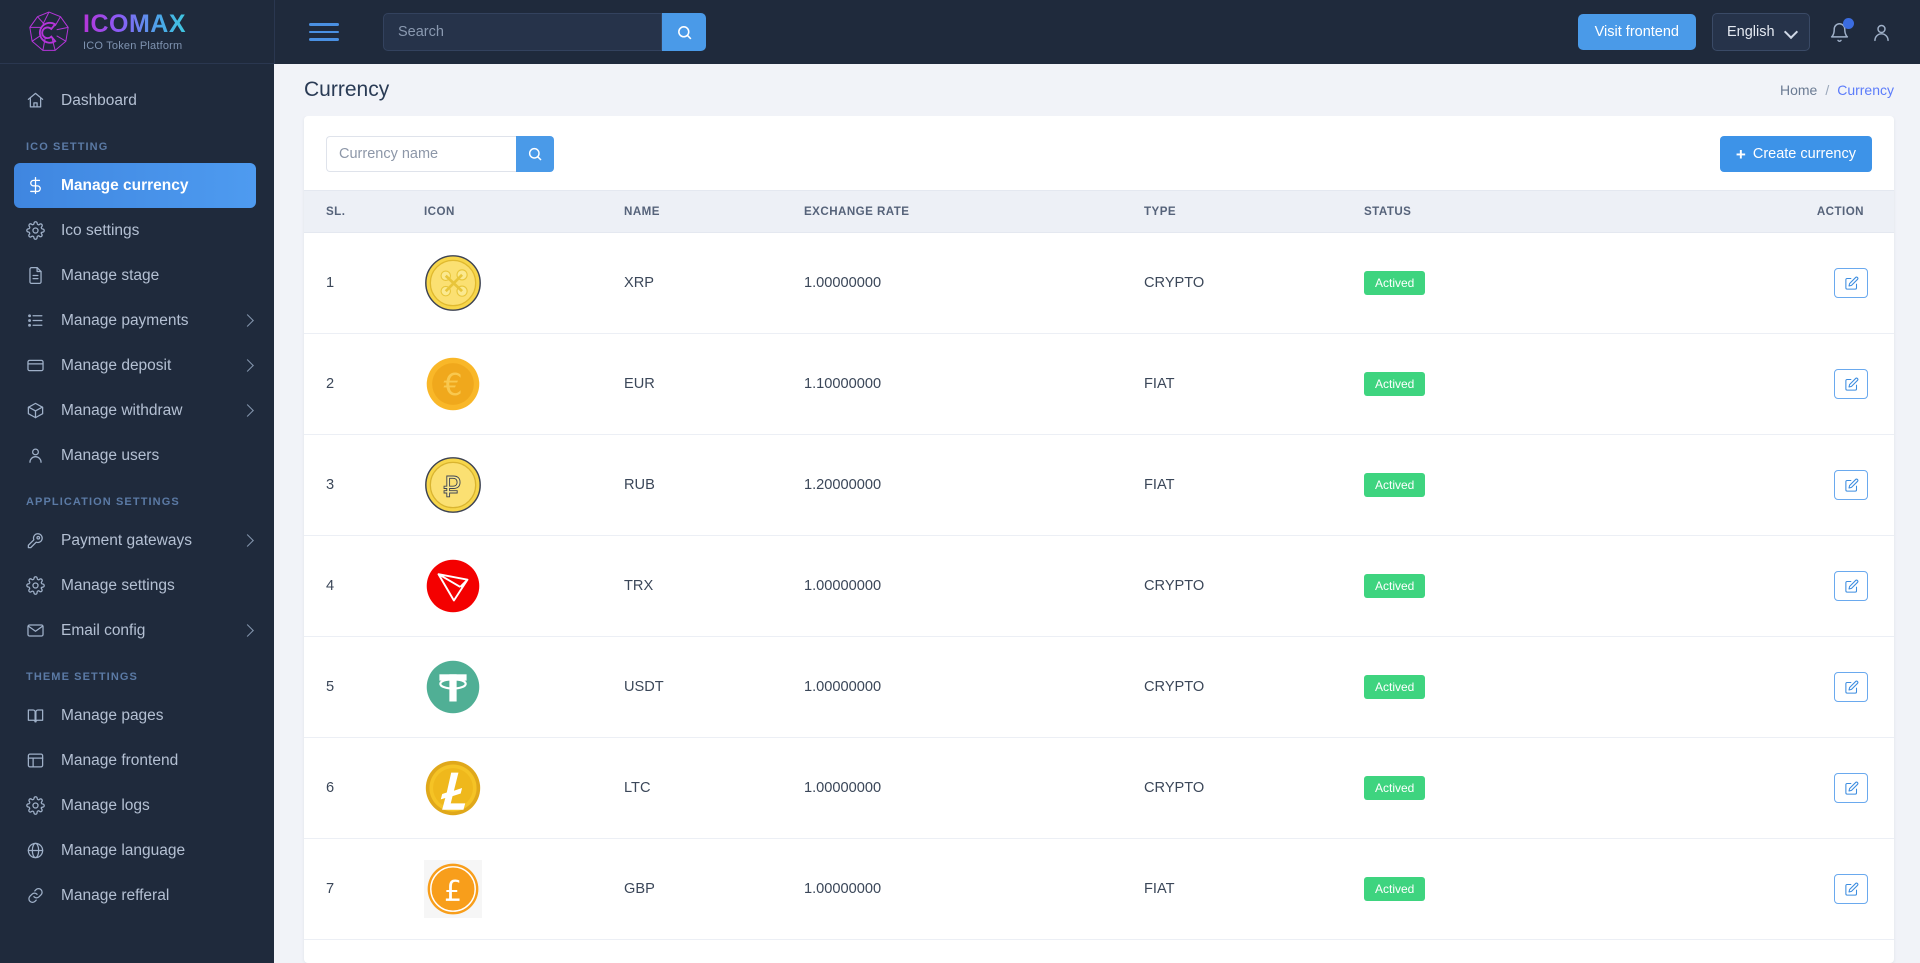  Describe the element at coordinates (137, 895) in the screenshot. I see `sidebar-item-manage-refferal: Manage refferal` at that location.